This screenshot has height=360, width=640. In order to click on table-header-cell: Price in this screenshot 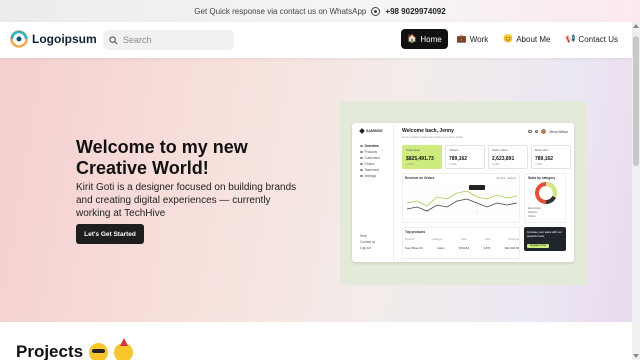, I will do `click(463, 239)`.